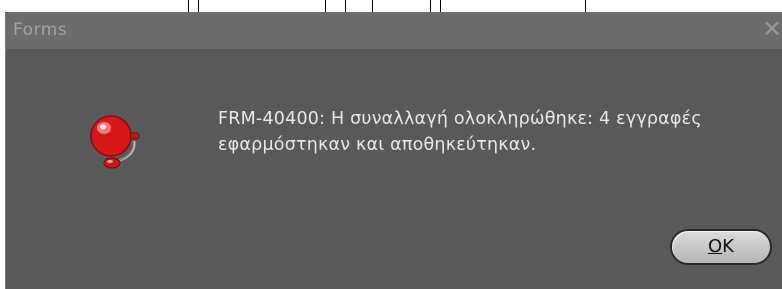  What do you see at coordinates (715, 246) in the screenshot?
I see `ok-mnemonic: O` at bounding box center [715, 246].